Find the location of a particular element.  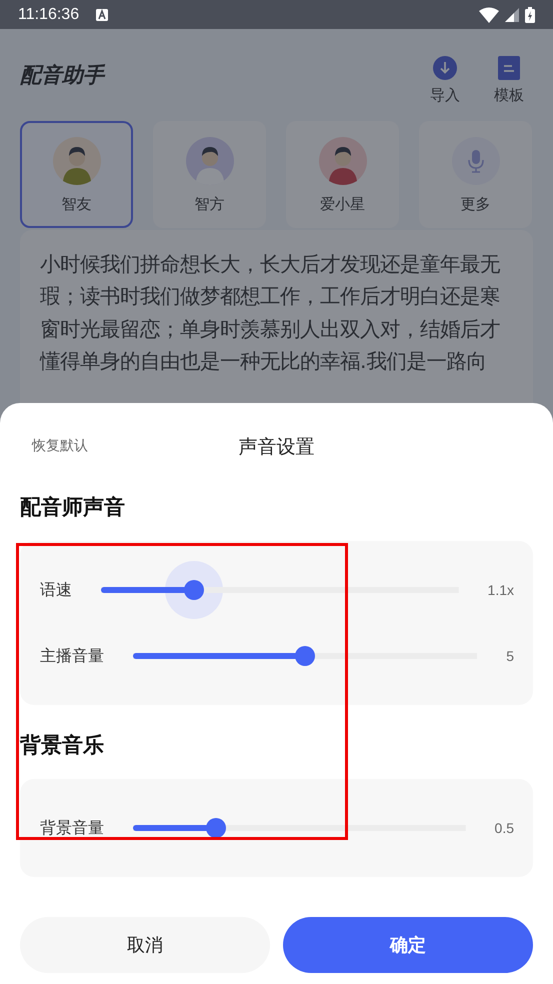

download-icon is located at coordinates (445, 68).